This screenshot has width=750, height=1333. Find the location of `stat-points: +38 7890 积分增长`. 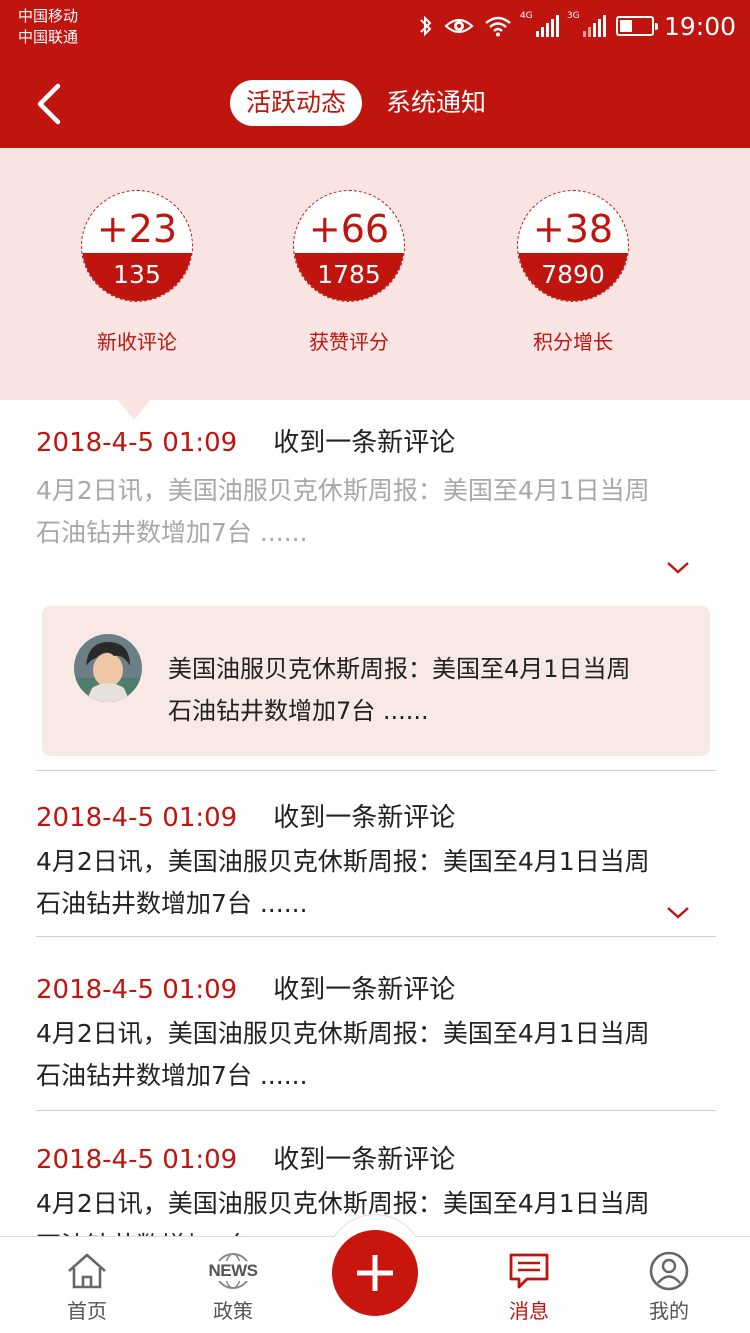

stat-points: +38 7890 积分增长 is located at coordinates (573, 272).